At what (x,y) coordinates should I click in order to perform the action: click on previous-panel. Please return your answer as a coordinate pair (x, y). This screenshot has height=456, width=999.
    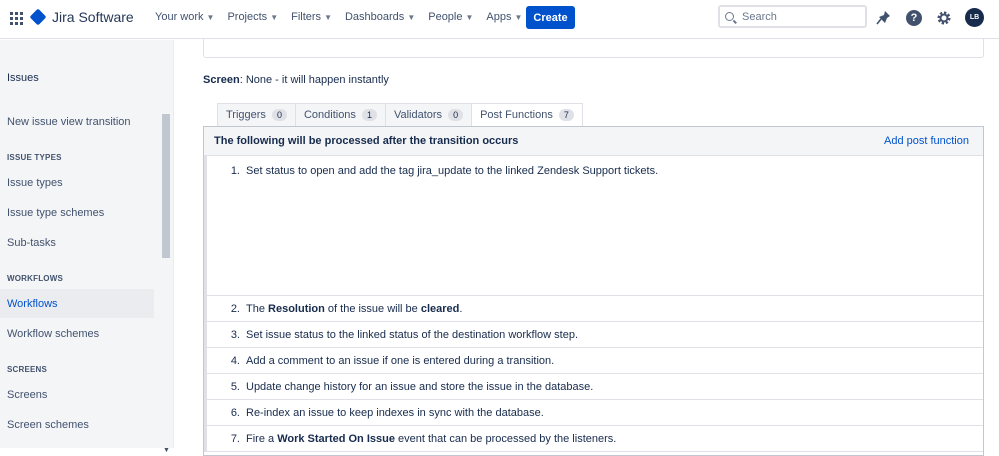
    Looking at the image, I should click on (593, 48).